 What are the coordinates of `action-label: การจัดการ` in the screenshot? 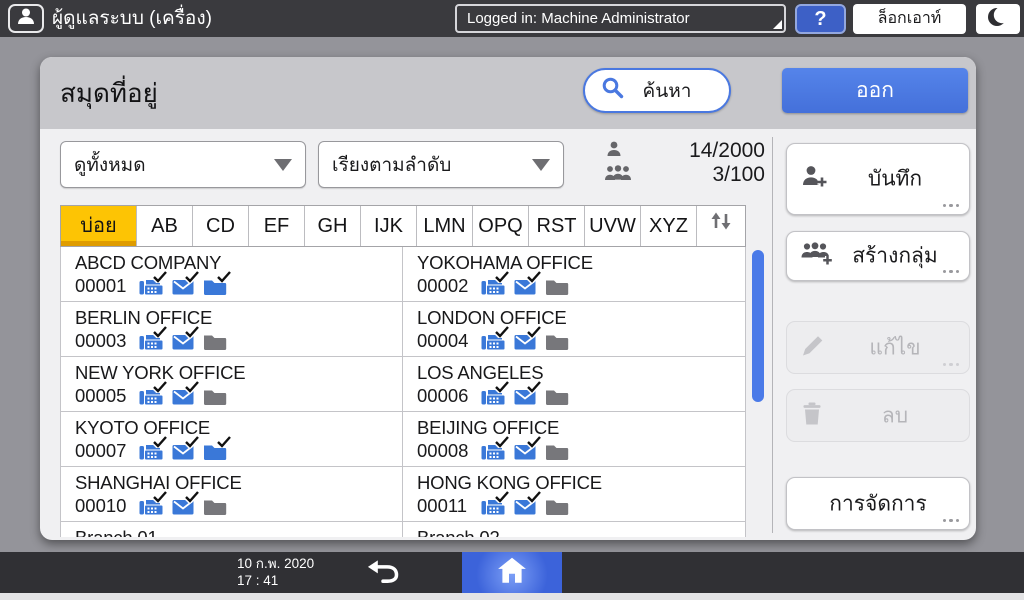 It's located at (878, 503).